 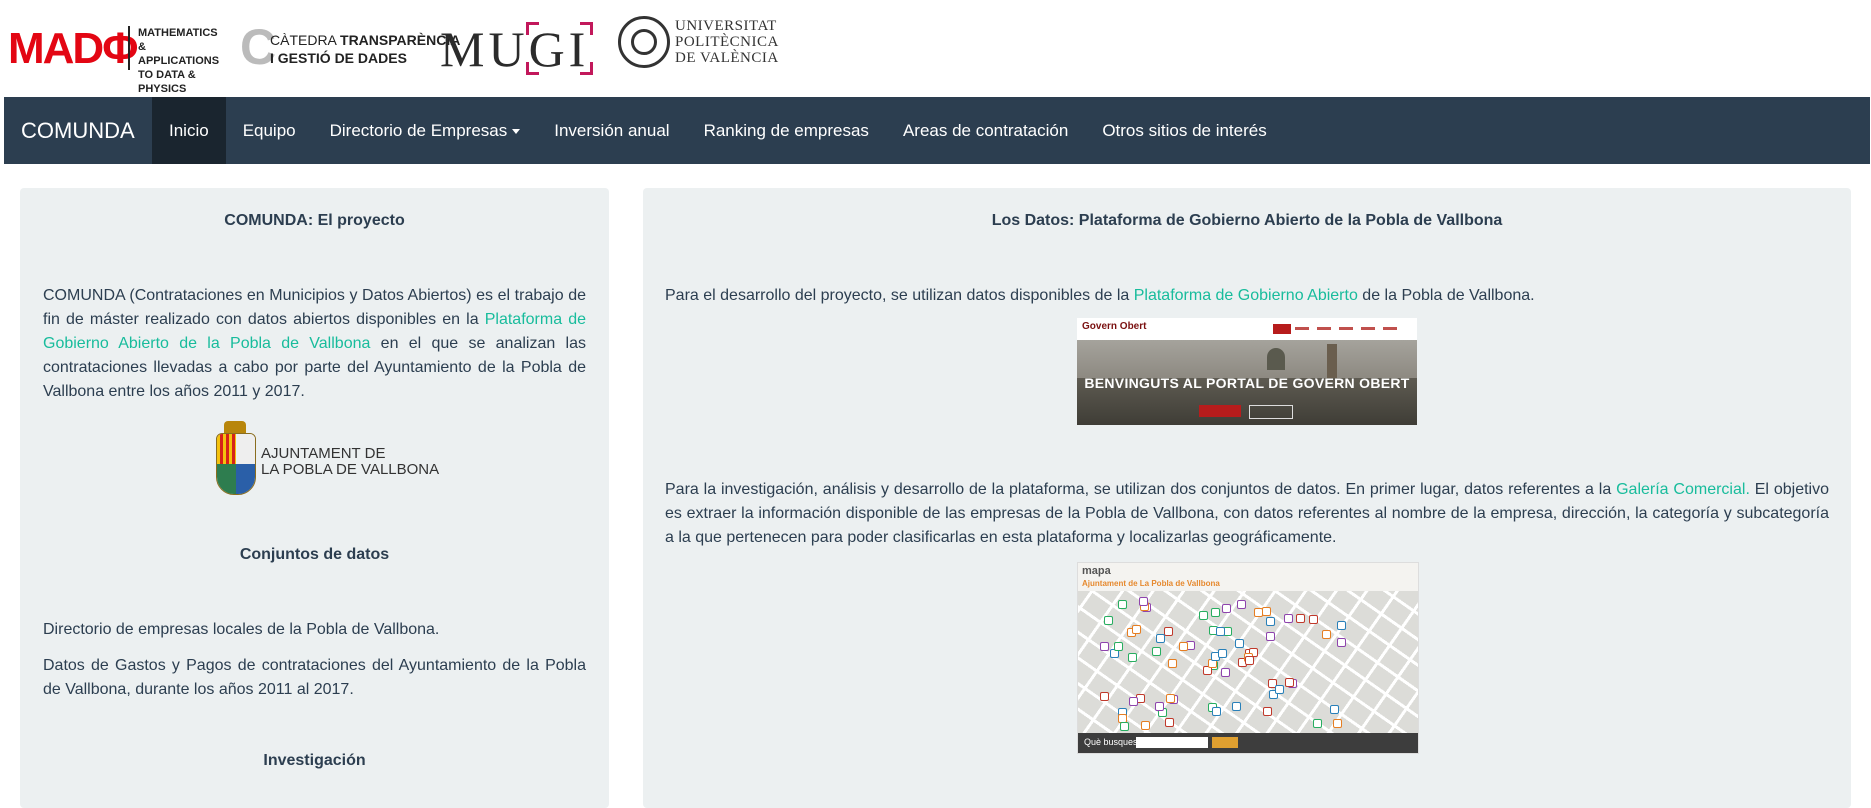 I want to click on map-subtitle: Ajuntament de La Pobla de Vallbona, so click(x=1151, y=583).